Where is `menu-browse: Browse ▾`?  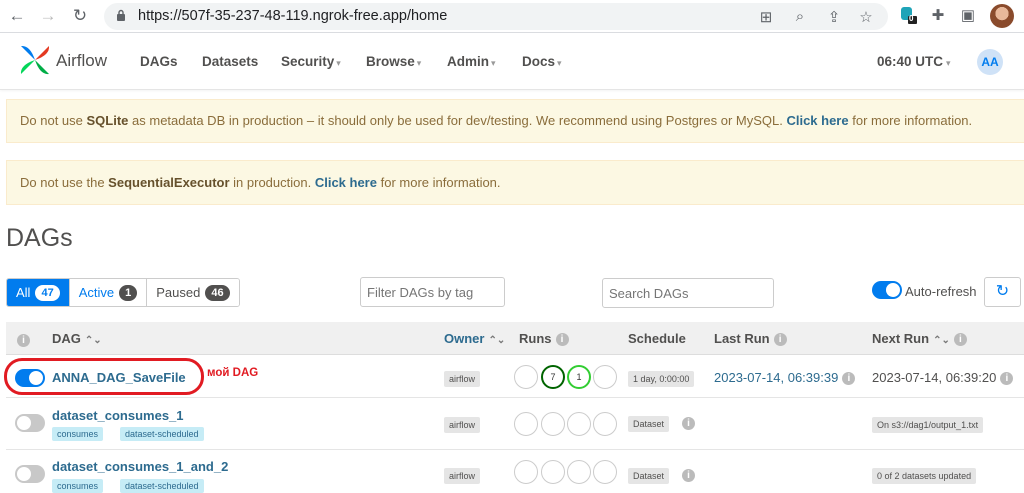 menu-browse: Browse ▾ is located at coordinates (393, 61).